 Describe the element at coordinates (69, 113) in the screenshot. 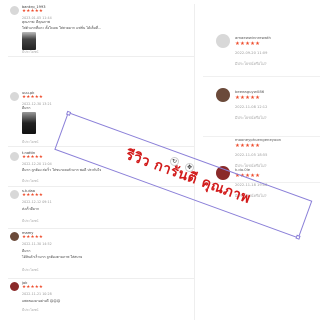

I see `resize-handle` at that location.